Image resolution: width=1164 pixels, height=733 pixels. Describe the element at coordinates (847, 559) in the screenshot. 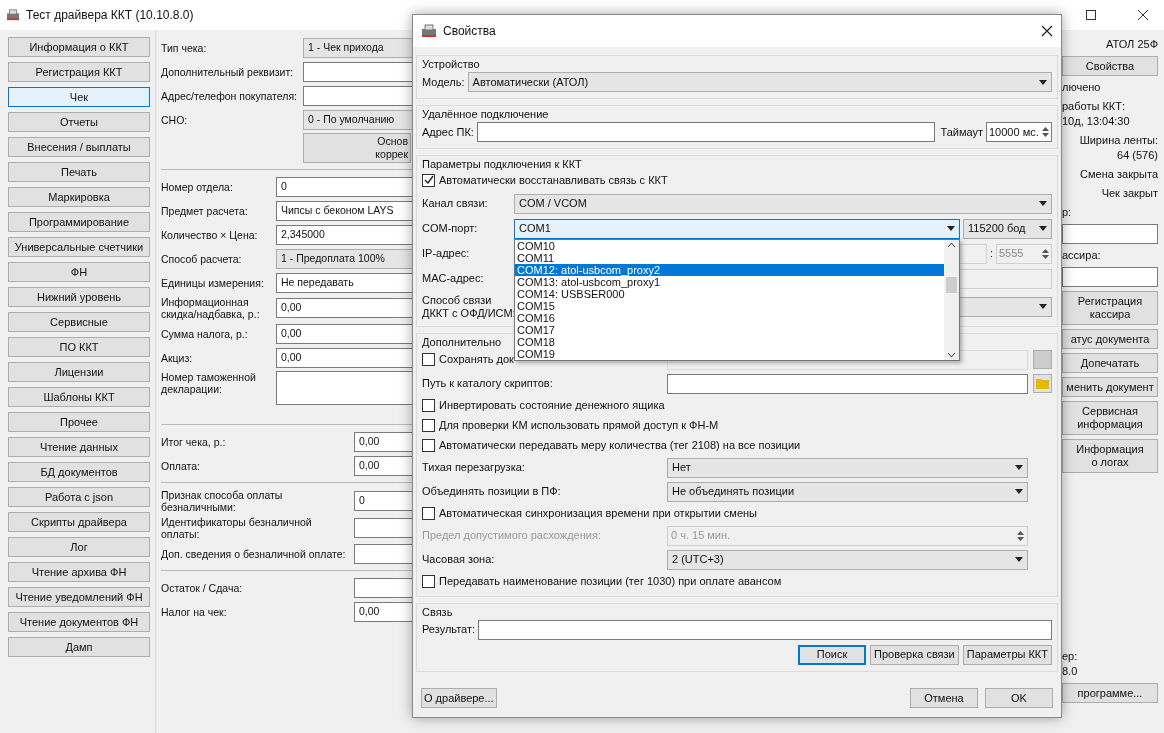

I see `dropdown: 2 (UTC+3)` at that location.